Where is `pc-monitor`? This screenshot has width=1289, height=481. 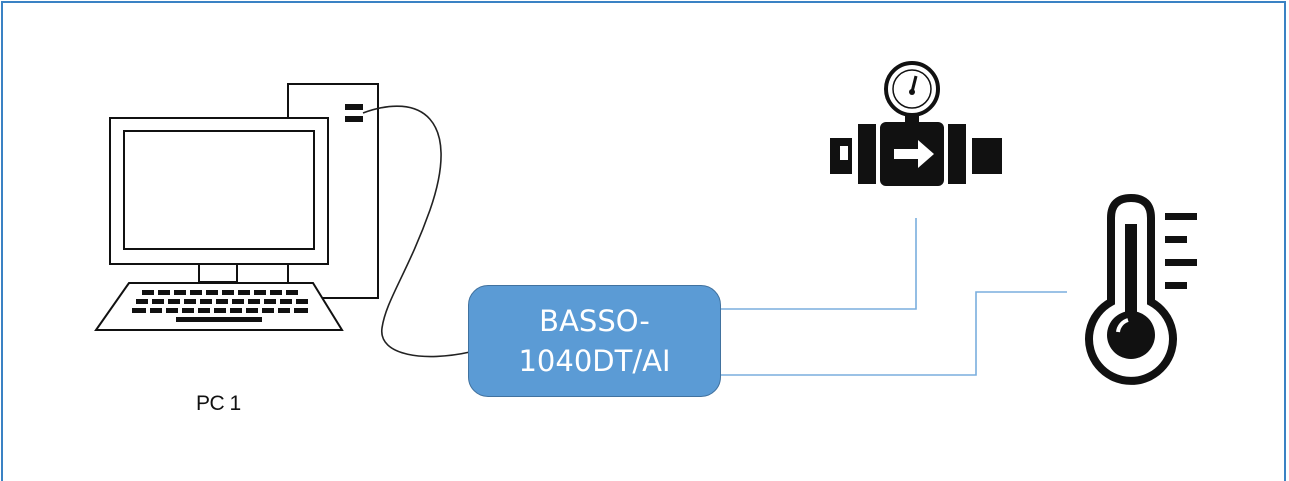
pc-monitor is located at coordinates (219, 191).